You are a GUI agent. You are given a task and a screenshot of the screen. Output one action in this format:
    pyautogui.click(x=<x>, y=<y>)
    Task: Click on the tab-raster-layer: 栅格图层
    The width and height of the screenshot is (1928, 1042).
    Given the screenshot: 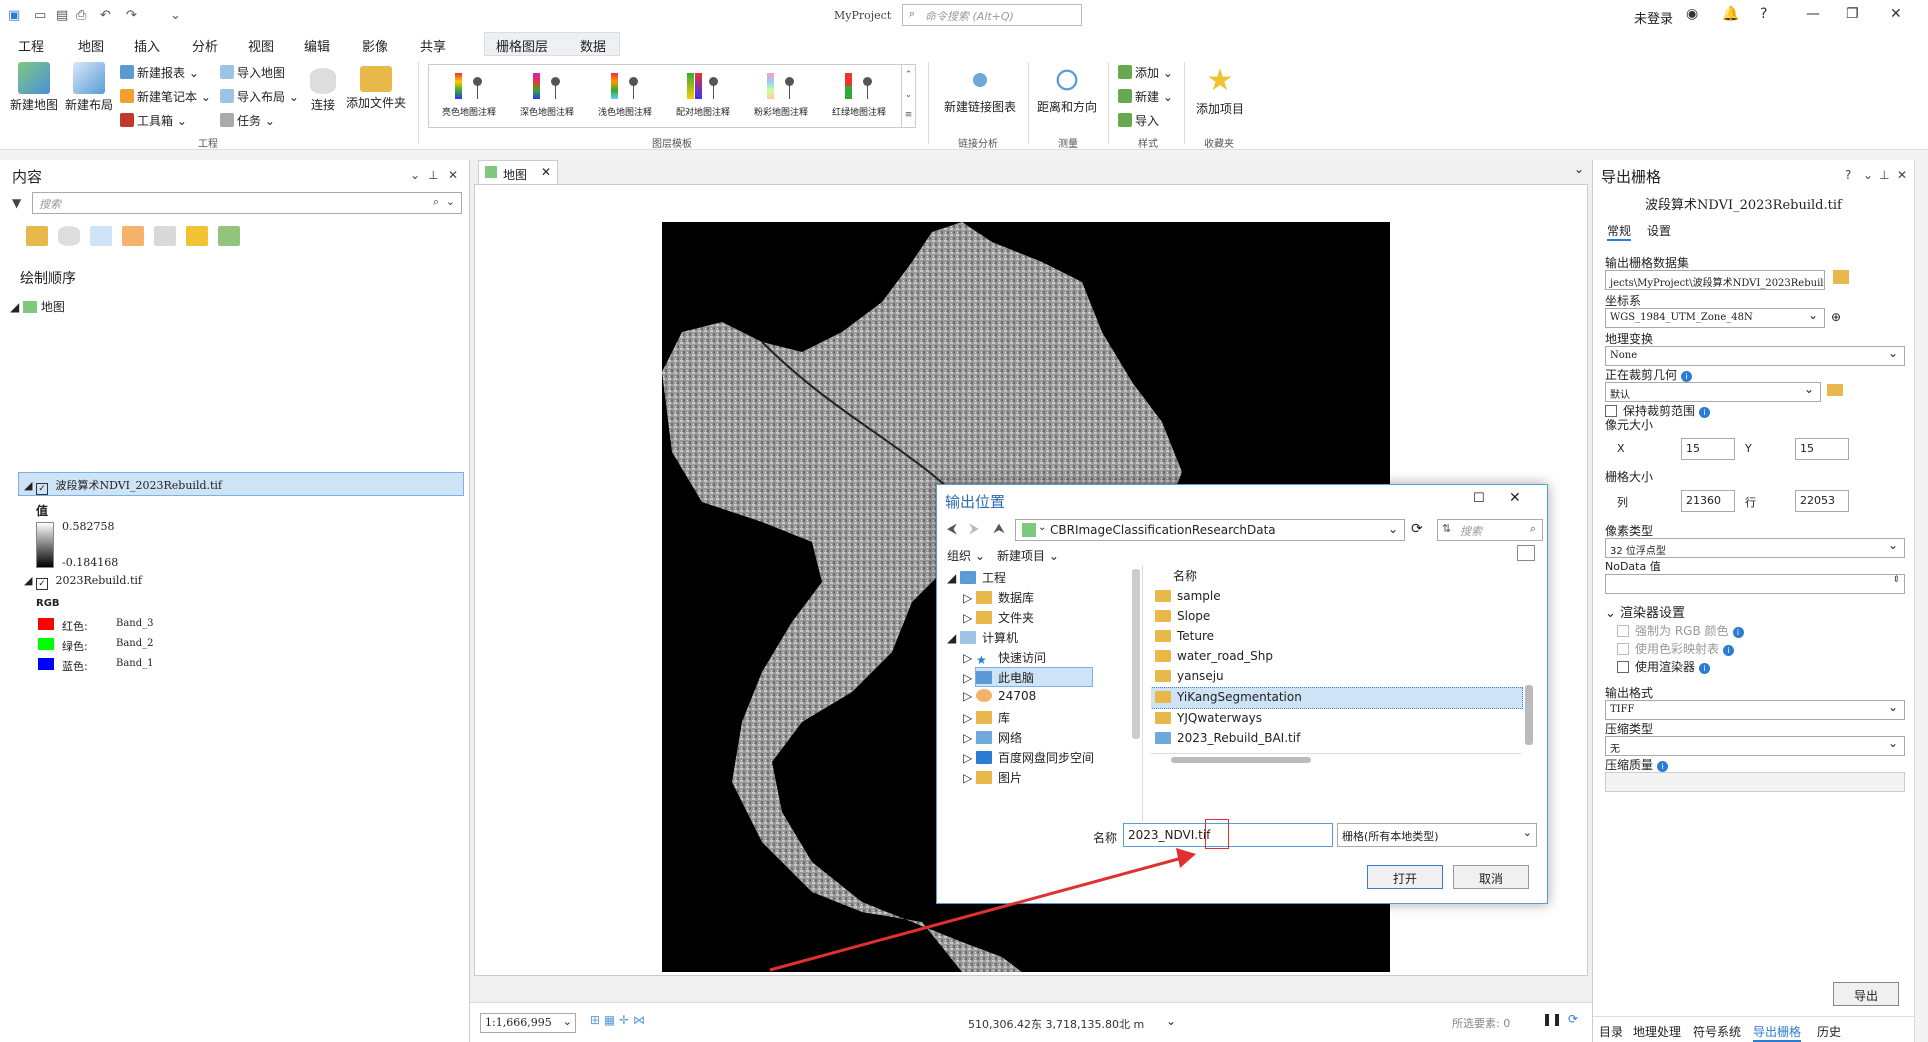 What is the action you would take?
    pyautogui.click(x=522, y=45)
    